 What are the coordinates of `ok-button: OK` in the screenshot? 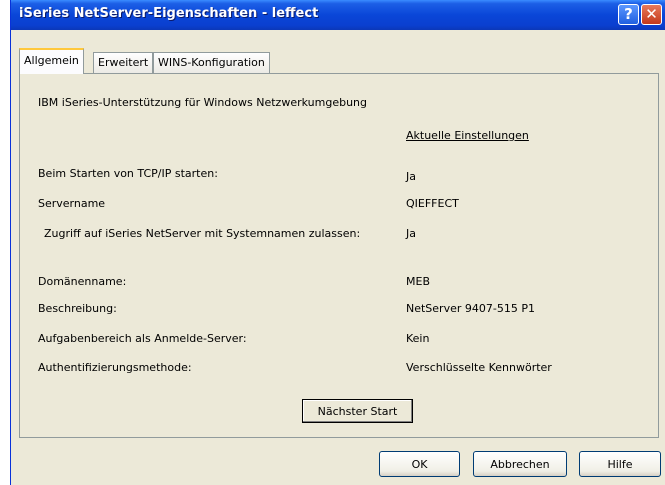 It's located at (419, 464).